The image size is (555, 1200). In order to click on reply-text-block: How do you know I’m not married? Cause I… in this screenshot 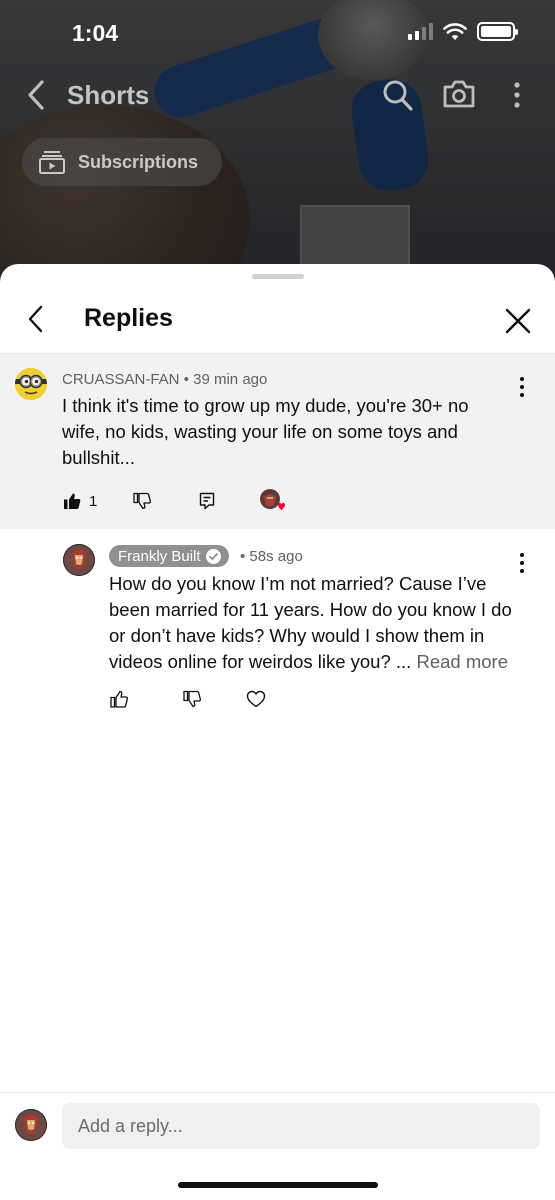, I will do `click(319, 623)`.